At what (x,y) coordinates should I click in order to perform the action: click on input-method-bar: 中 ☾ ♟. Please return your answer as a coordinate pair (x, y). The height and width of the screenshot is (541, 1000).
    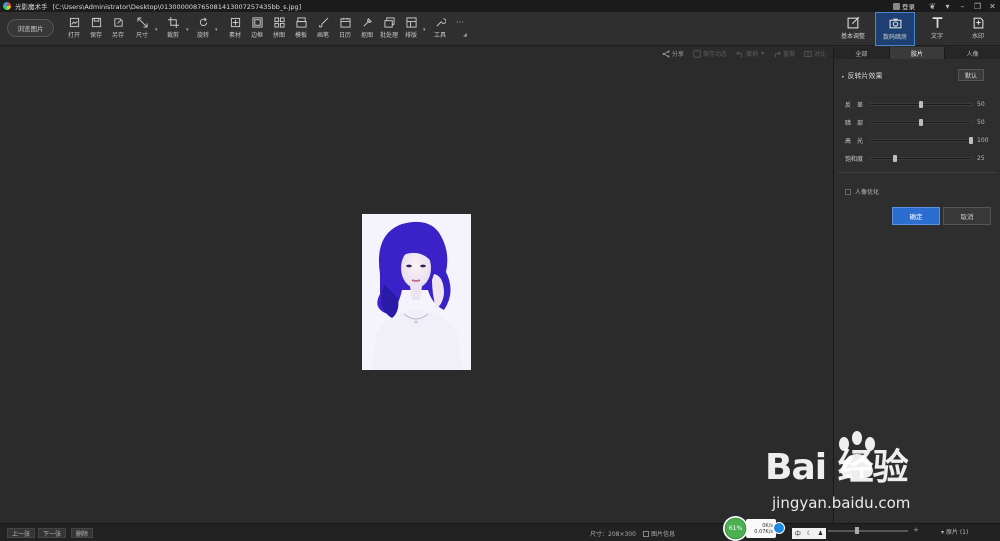
    Looking at the image, I should click on (809, 533).